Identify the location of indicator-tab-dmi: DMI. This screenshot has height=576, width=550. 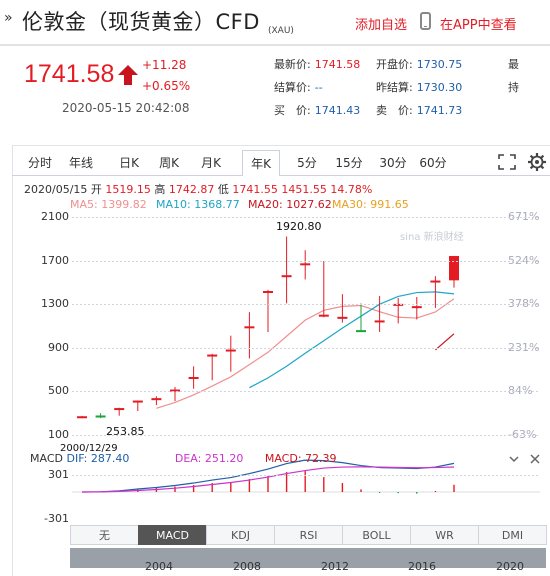
(512, 535).